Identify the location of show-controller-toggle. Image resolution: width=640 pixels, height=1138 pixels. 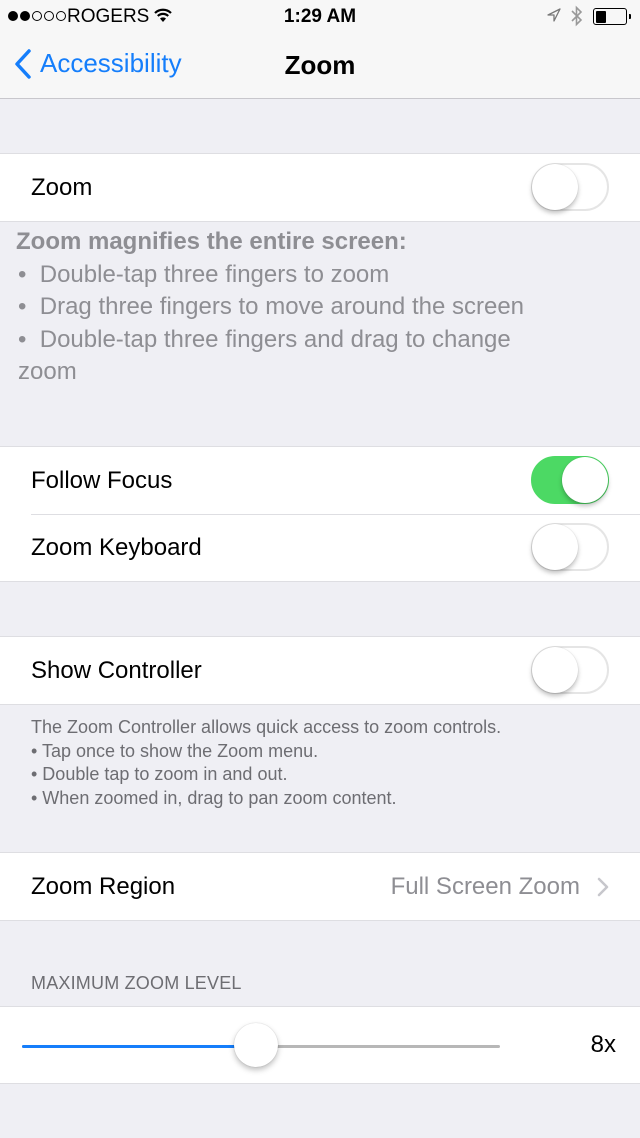
(570, 670).